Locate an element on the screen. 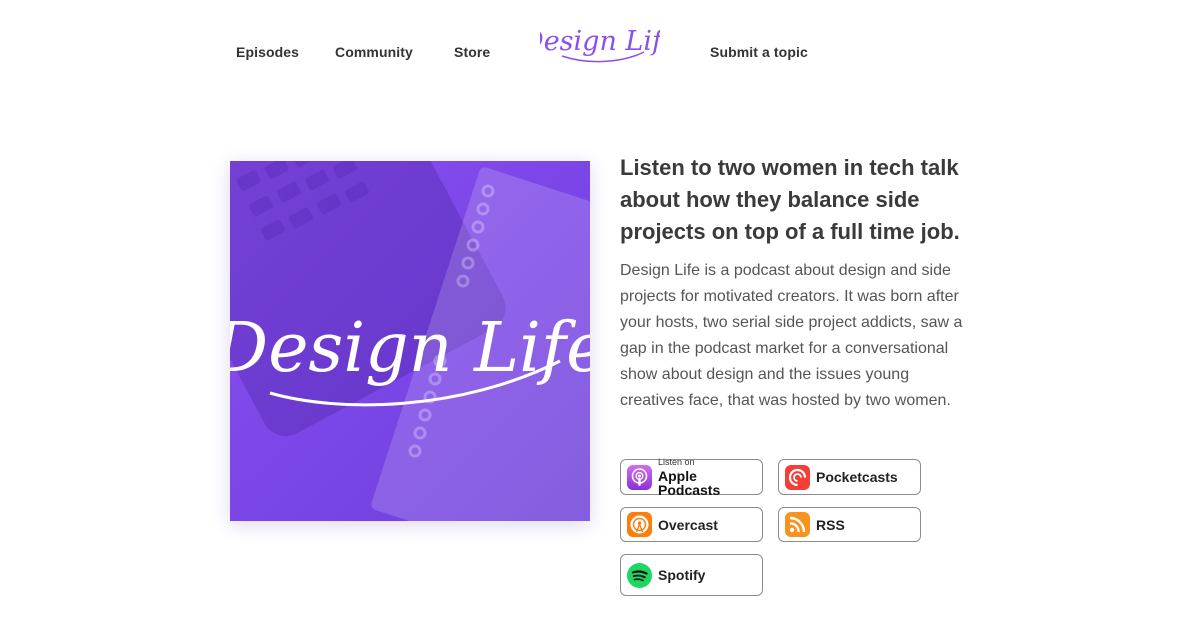 The image size is (1200, 630). spotify-button: Spotify is located at coordinates (691, 575).